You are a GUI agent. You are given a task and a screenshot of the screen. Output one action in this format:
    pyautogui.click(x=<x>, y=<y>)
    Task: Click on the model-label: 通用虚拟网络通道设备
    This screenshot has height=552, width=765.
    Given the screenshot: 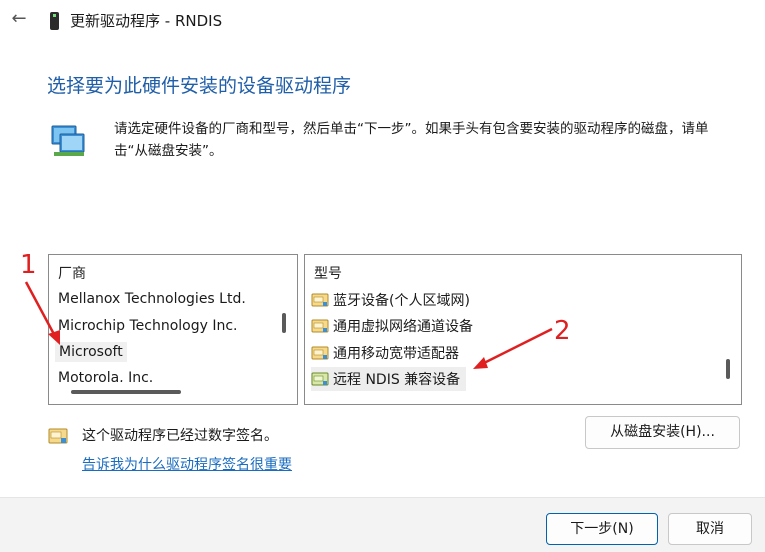 What is the action you would take?
    pyautogui.click(x=403, y=327)
    